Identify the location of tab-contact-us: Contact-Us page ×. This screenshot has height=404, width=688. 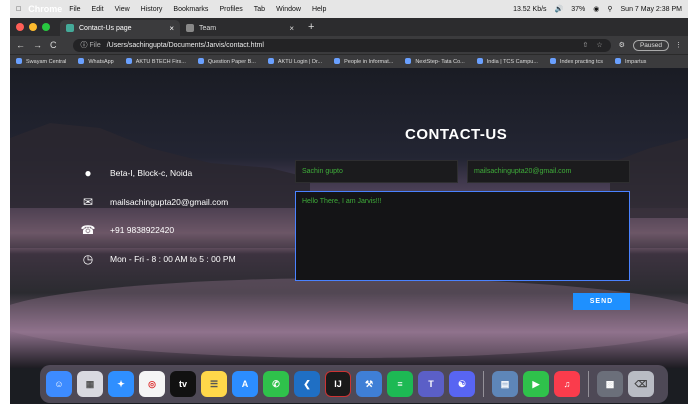
(120, 28).